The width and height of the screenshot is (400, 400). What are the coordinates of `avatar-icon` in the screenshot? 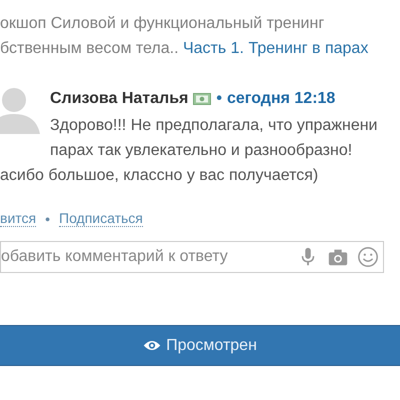 It's located at (21, 110).